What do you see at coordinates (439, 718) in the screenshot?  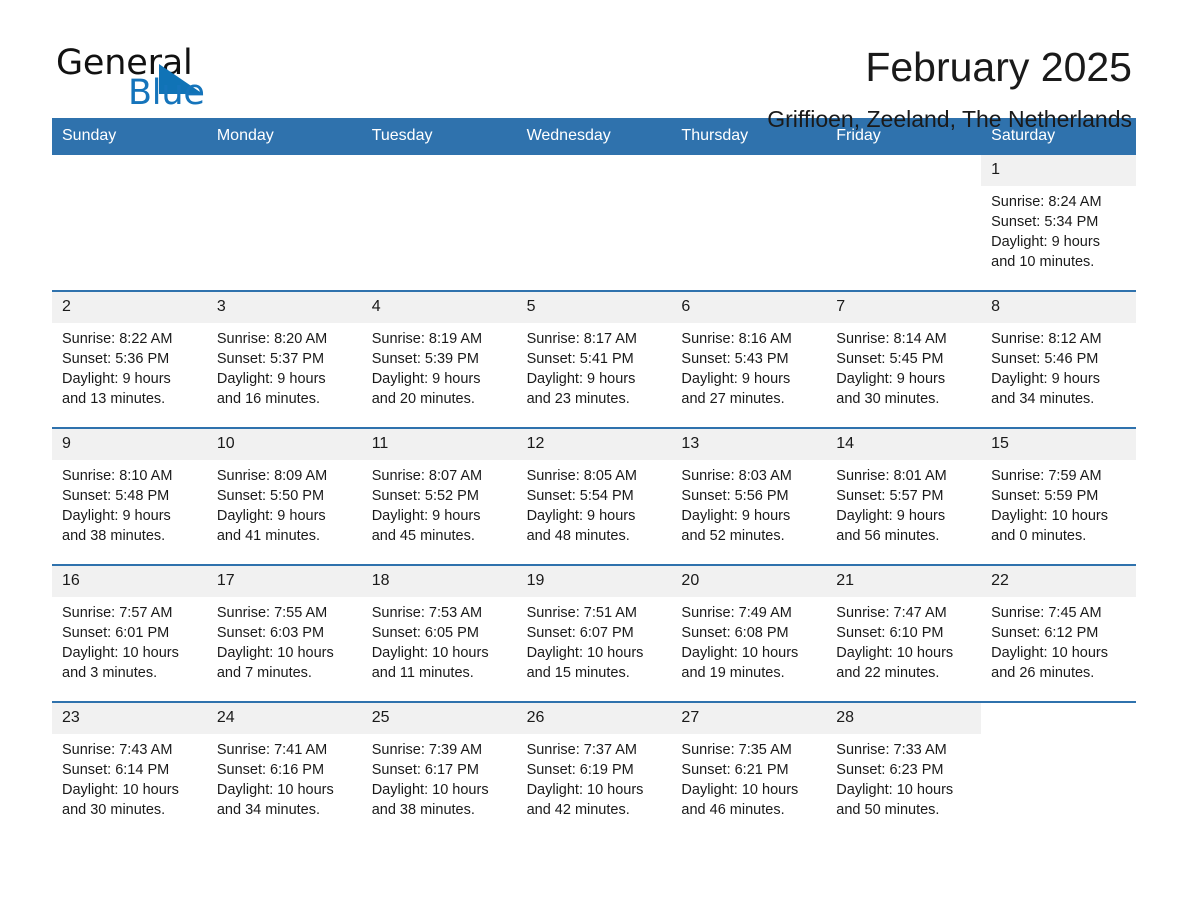 I see `day-number: 25` at bounding box center [439, 718].